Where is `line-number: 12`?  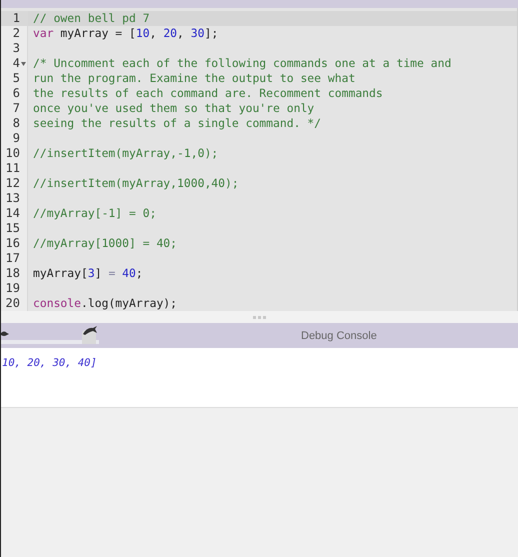 line-number: 12 is located at coordinates (13, 183).